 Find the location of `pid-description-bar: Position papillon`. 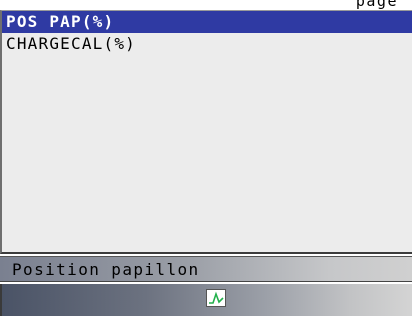

pid-description-bar: Position papillon is located at coordinates (206, 269).